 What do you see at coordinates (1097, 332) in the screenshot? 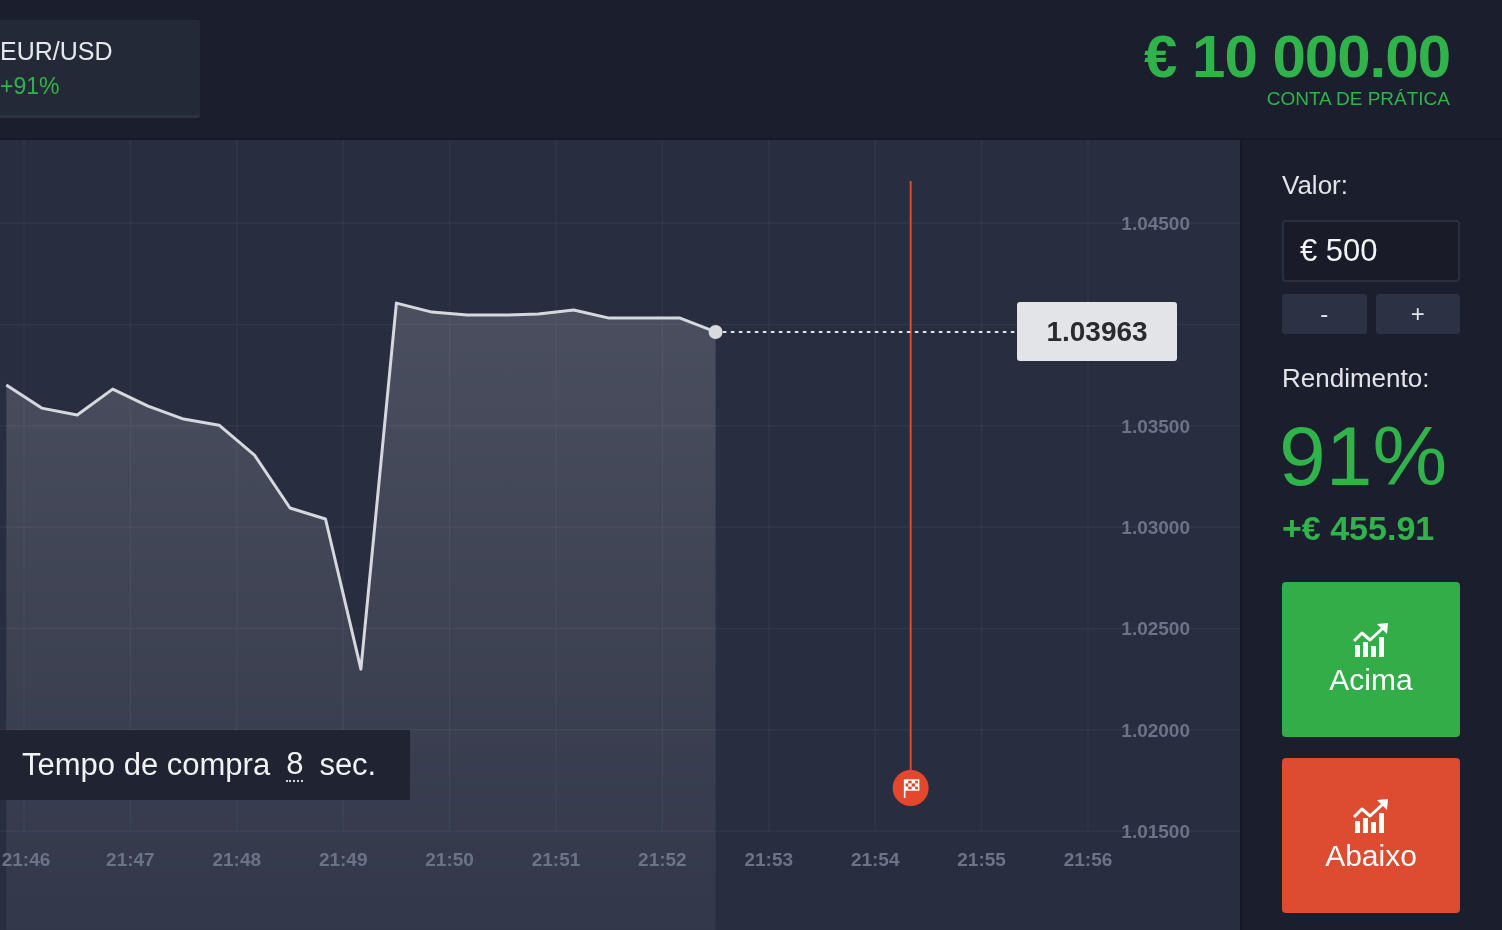
I see `current-price-label: 1.03963` at bounding box center [1097, 332].